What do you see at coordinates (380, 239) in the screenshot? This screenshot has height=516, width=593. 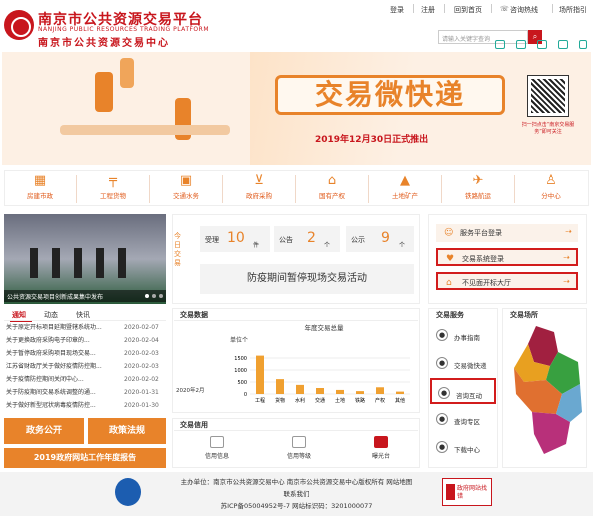 I see `stat-publicity: 公示 9 个` at bounding box center [380, 239].